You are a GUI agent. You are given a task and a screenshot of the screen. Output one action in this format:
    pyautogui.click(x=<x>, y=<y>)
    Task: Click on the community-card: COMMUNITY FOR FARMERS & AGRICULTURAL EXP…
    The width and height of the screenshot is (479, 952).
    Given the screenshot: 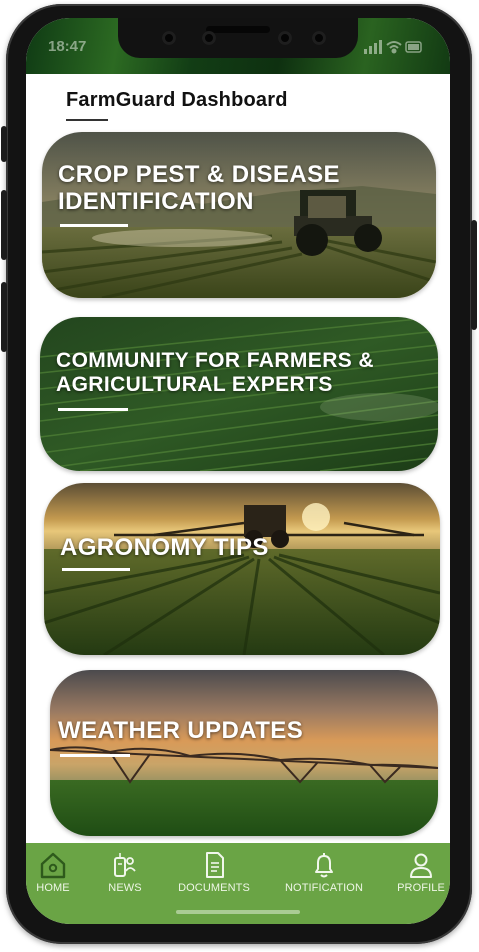 What is the action you would take?
    pyautogui.click(x=239, y=394)
    